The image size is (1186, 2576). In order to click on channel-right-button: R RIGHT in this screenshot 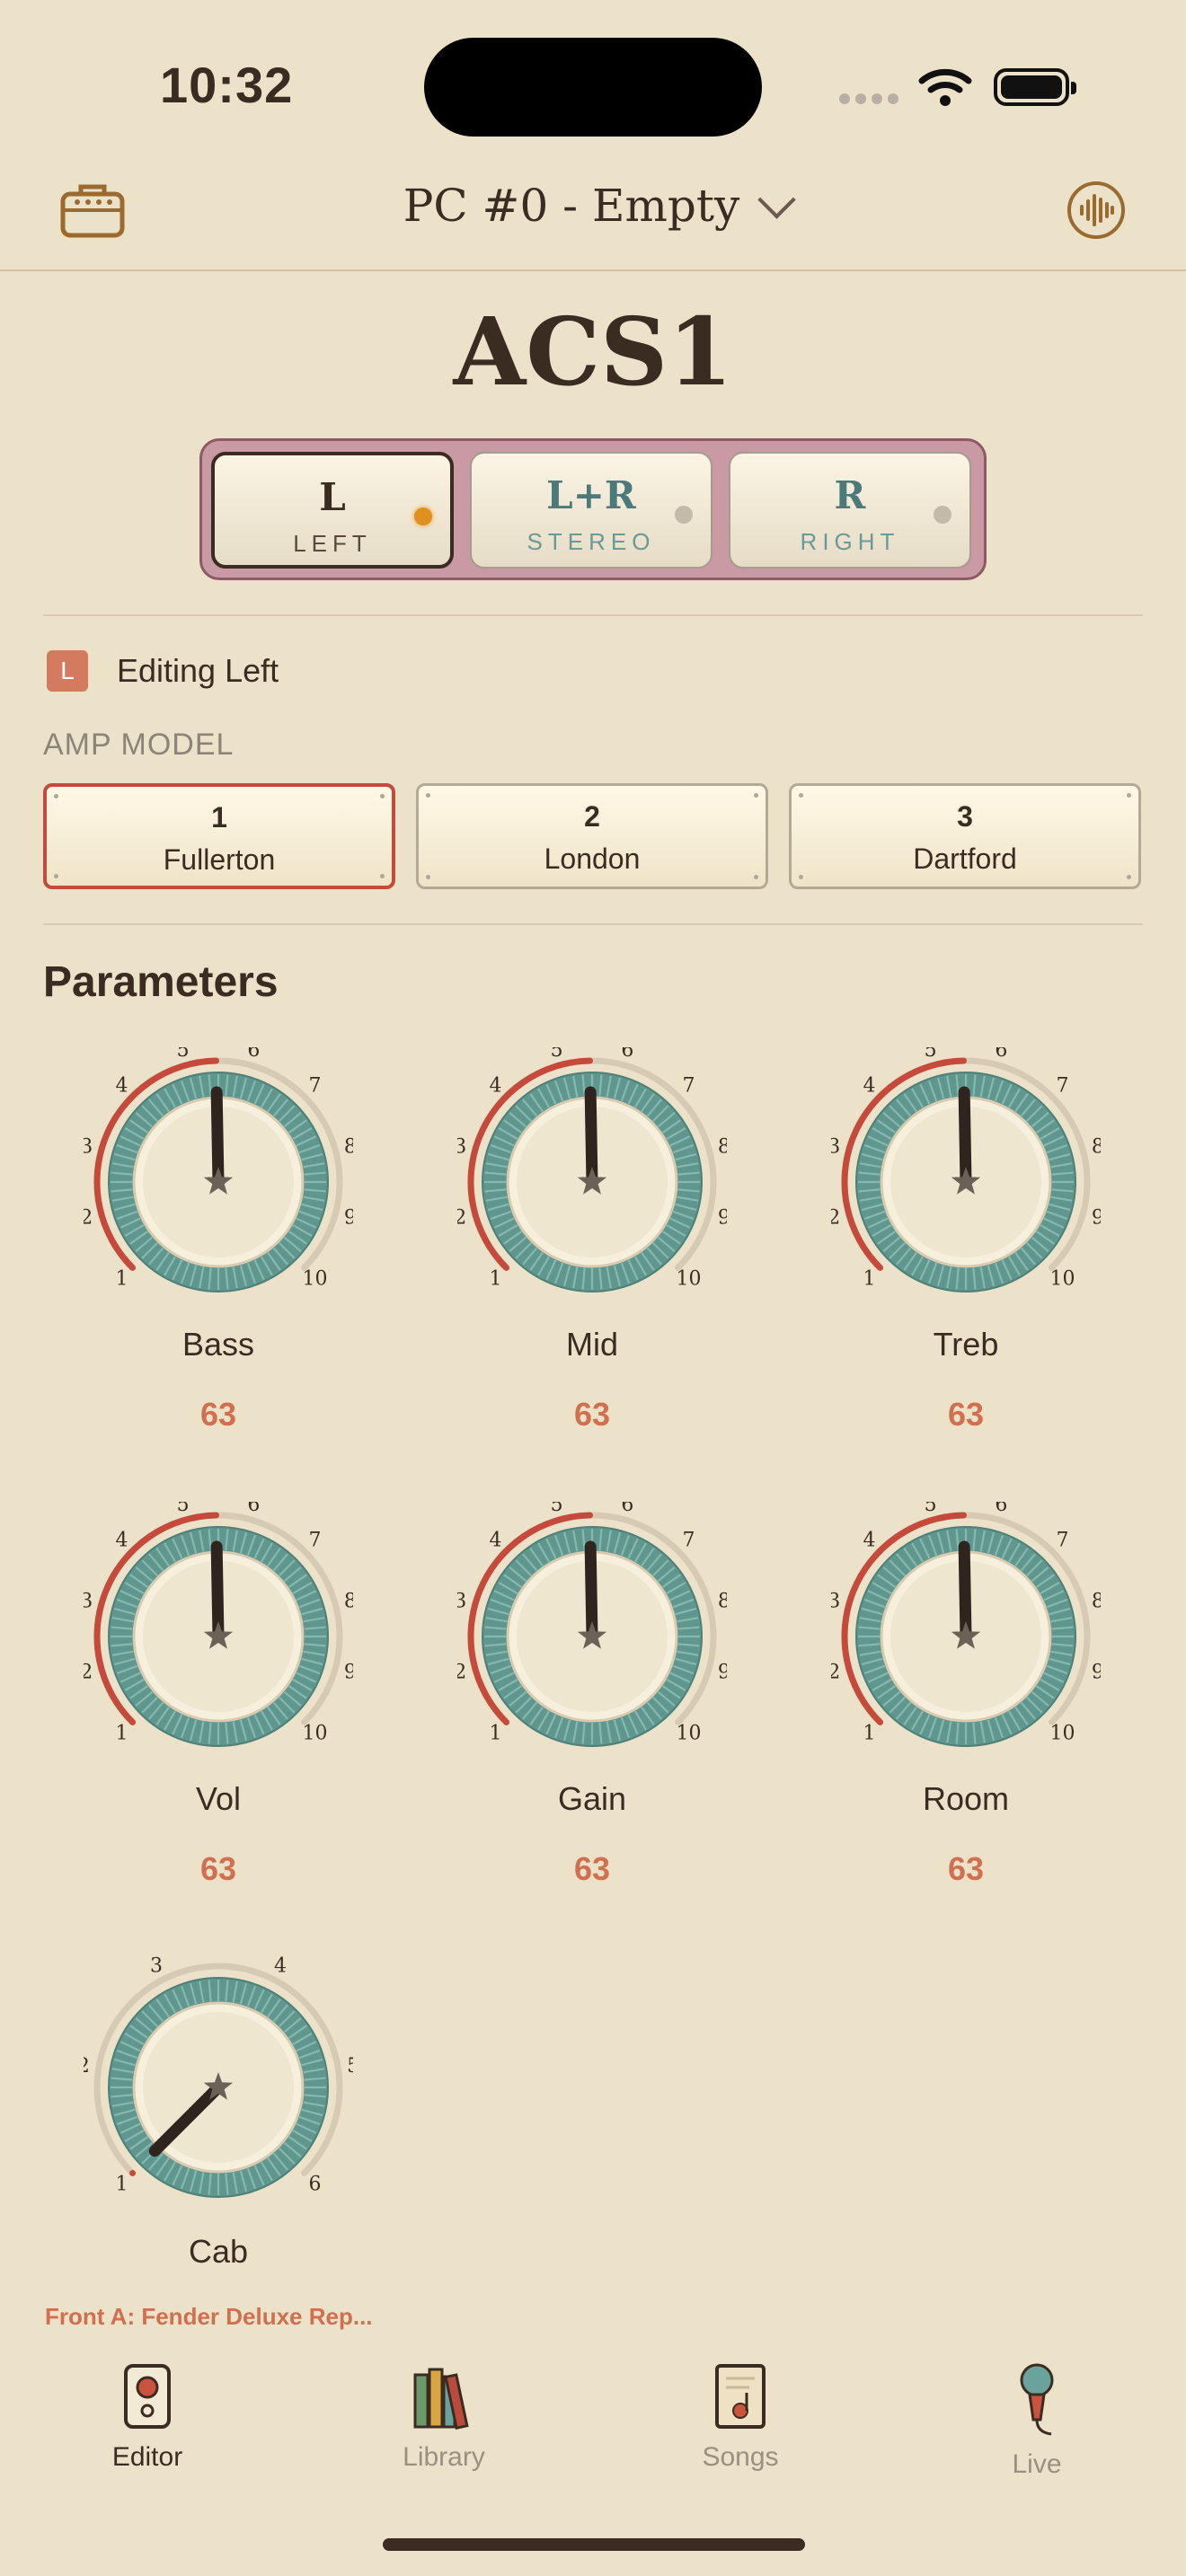, I will do `click(850, 510)`.